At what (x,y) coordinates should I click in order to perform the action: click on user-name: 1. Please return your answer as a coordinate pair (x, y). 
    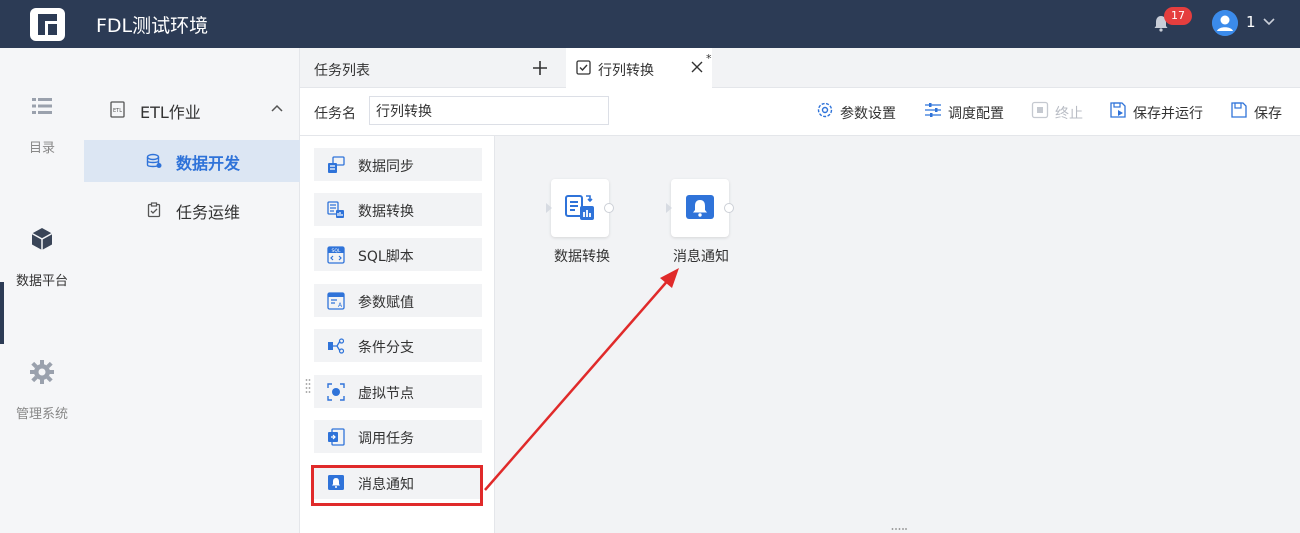
    Looking at the image, I should click on (1251, 22).